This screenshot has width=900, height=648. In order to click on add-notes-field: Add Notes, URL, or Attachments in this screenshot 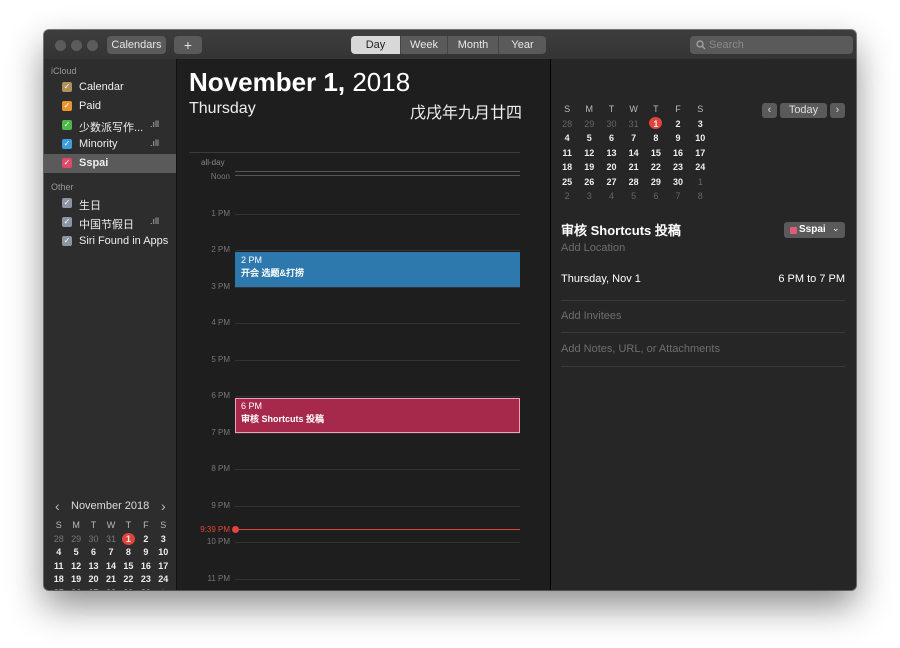, I will do `click(640, 349)`.